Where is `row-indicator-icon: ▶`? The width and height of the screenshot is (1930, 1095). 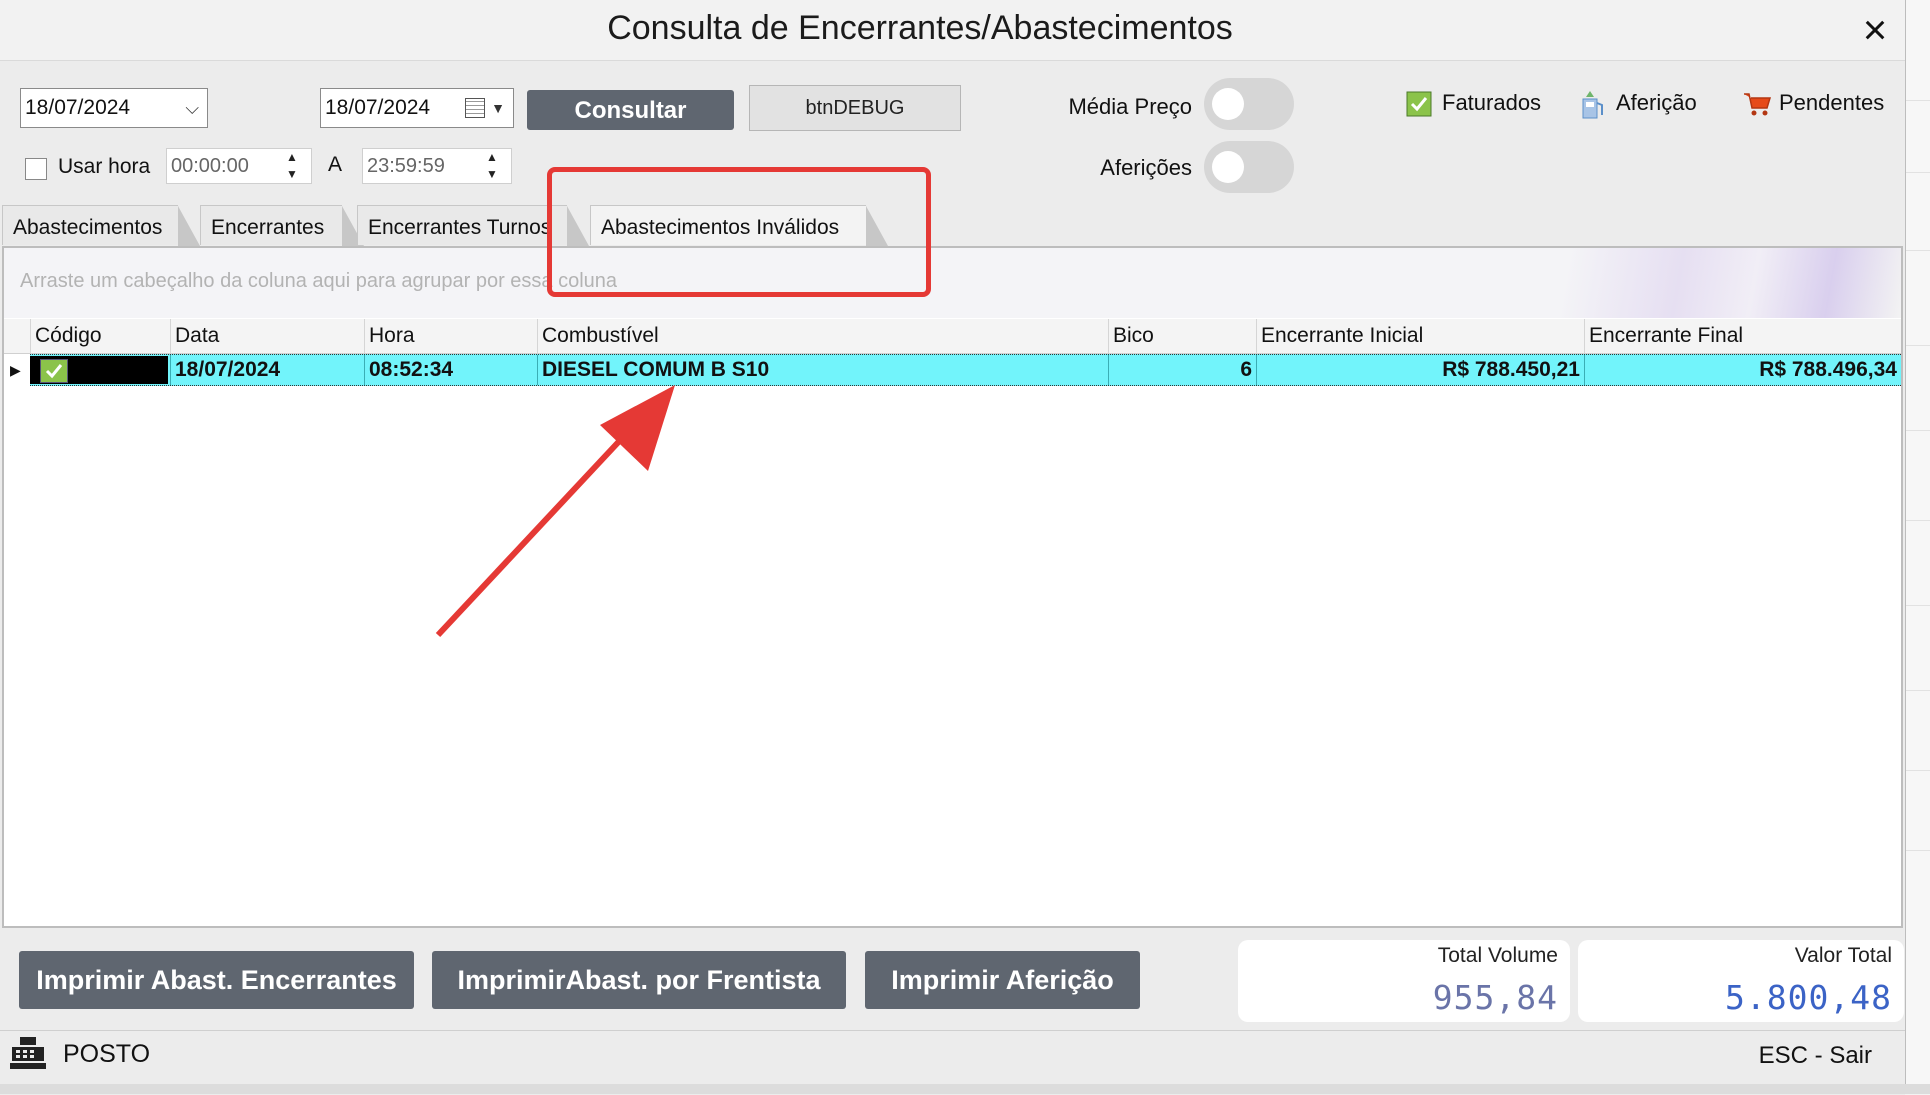
row-indicator-icon: ▶ is located at coordinates (17, 370).